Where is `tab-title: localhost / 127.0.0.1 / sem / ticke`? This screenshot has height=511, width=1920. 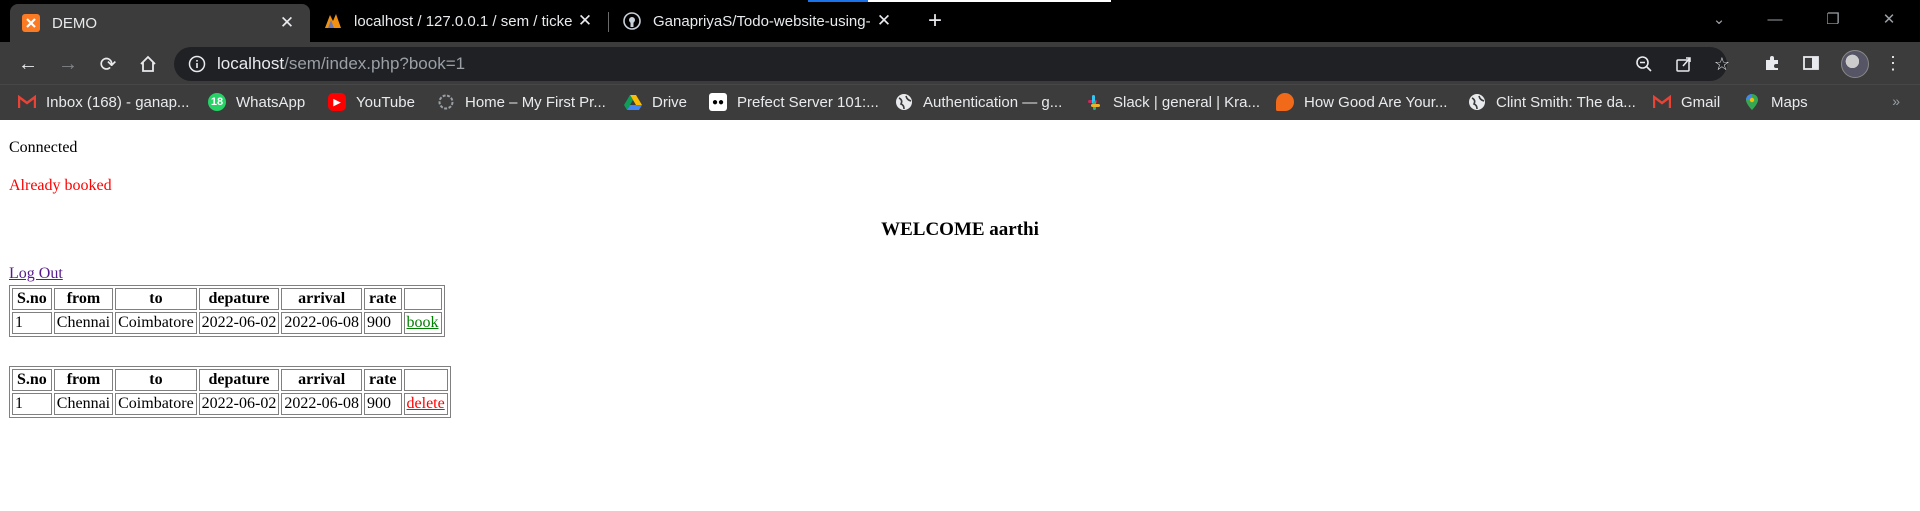 tab-title: localhost / 127.0.0.1 / sem / ticke is located at coordinates (463, 21).